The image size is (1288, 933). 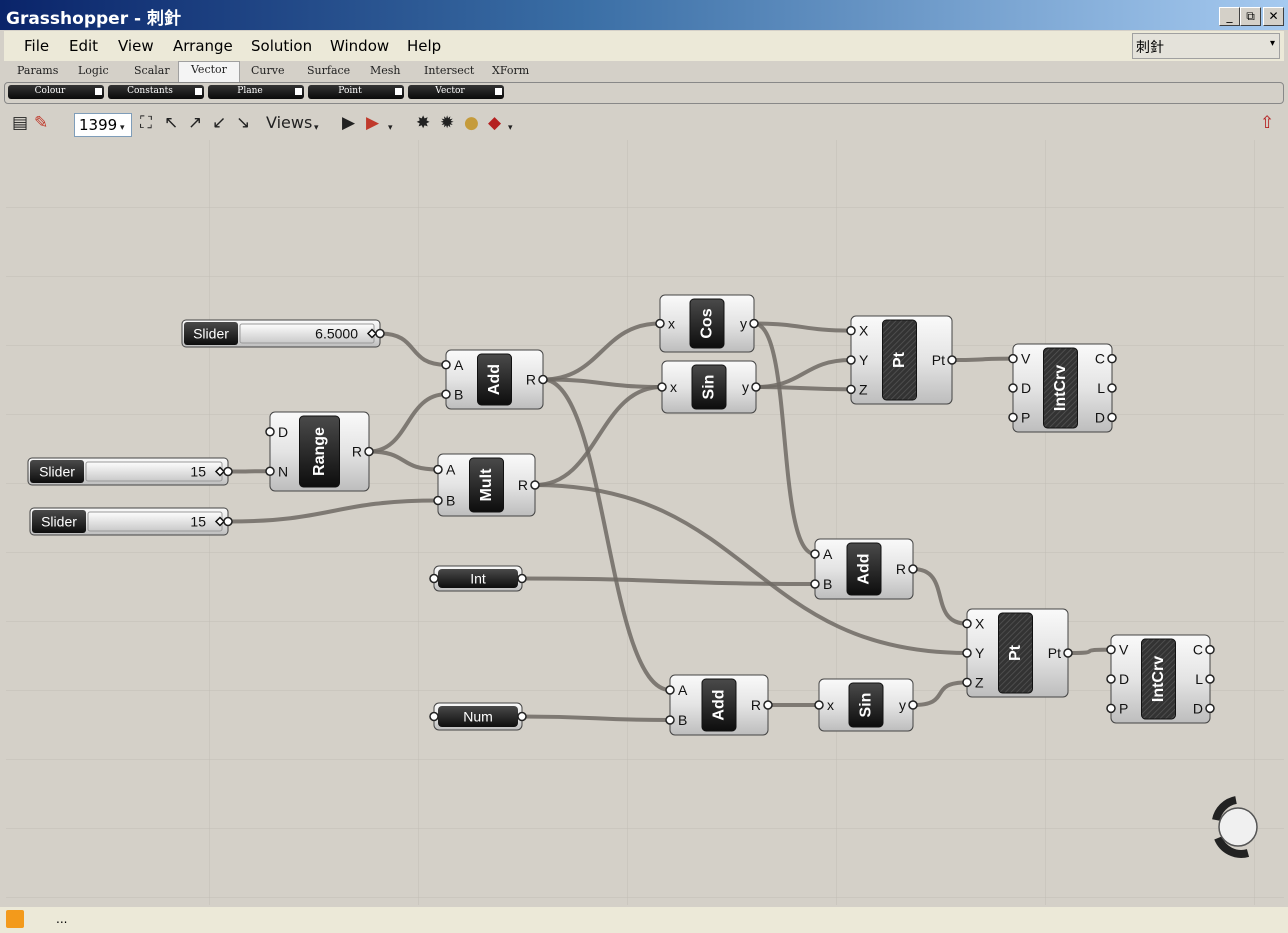 I want to click on menu-edit: Edit, so click(x=83, y=46).